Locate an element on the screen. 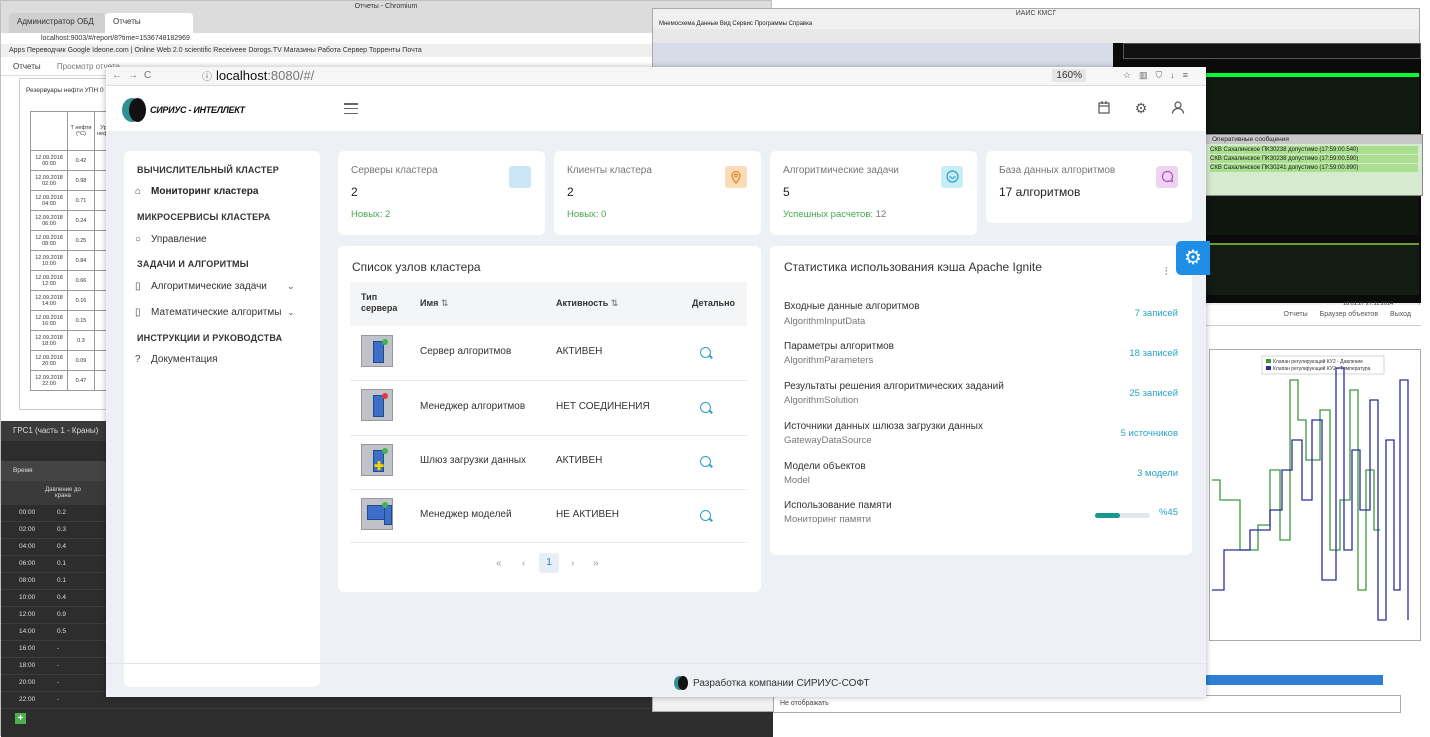  scada-window-title: ИАИС КМСГ is located at coordinates (1036, 13).